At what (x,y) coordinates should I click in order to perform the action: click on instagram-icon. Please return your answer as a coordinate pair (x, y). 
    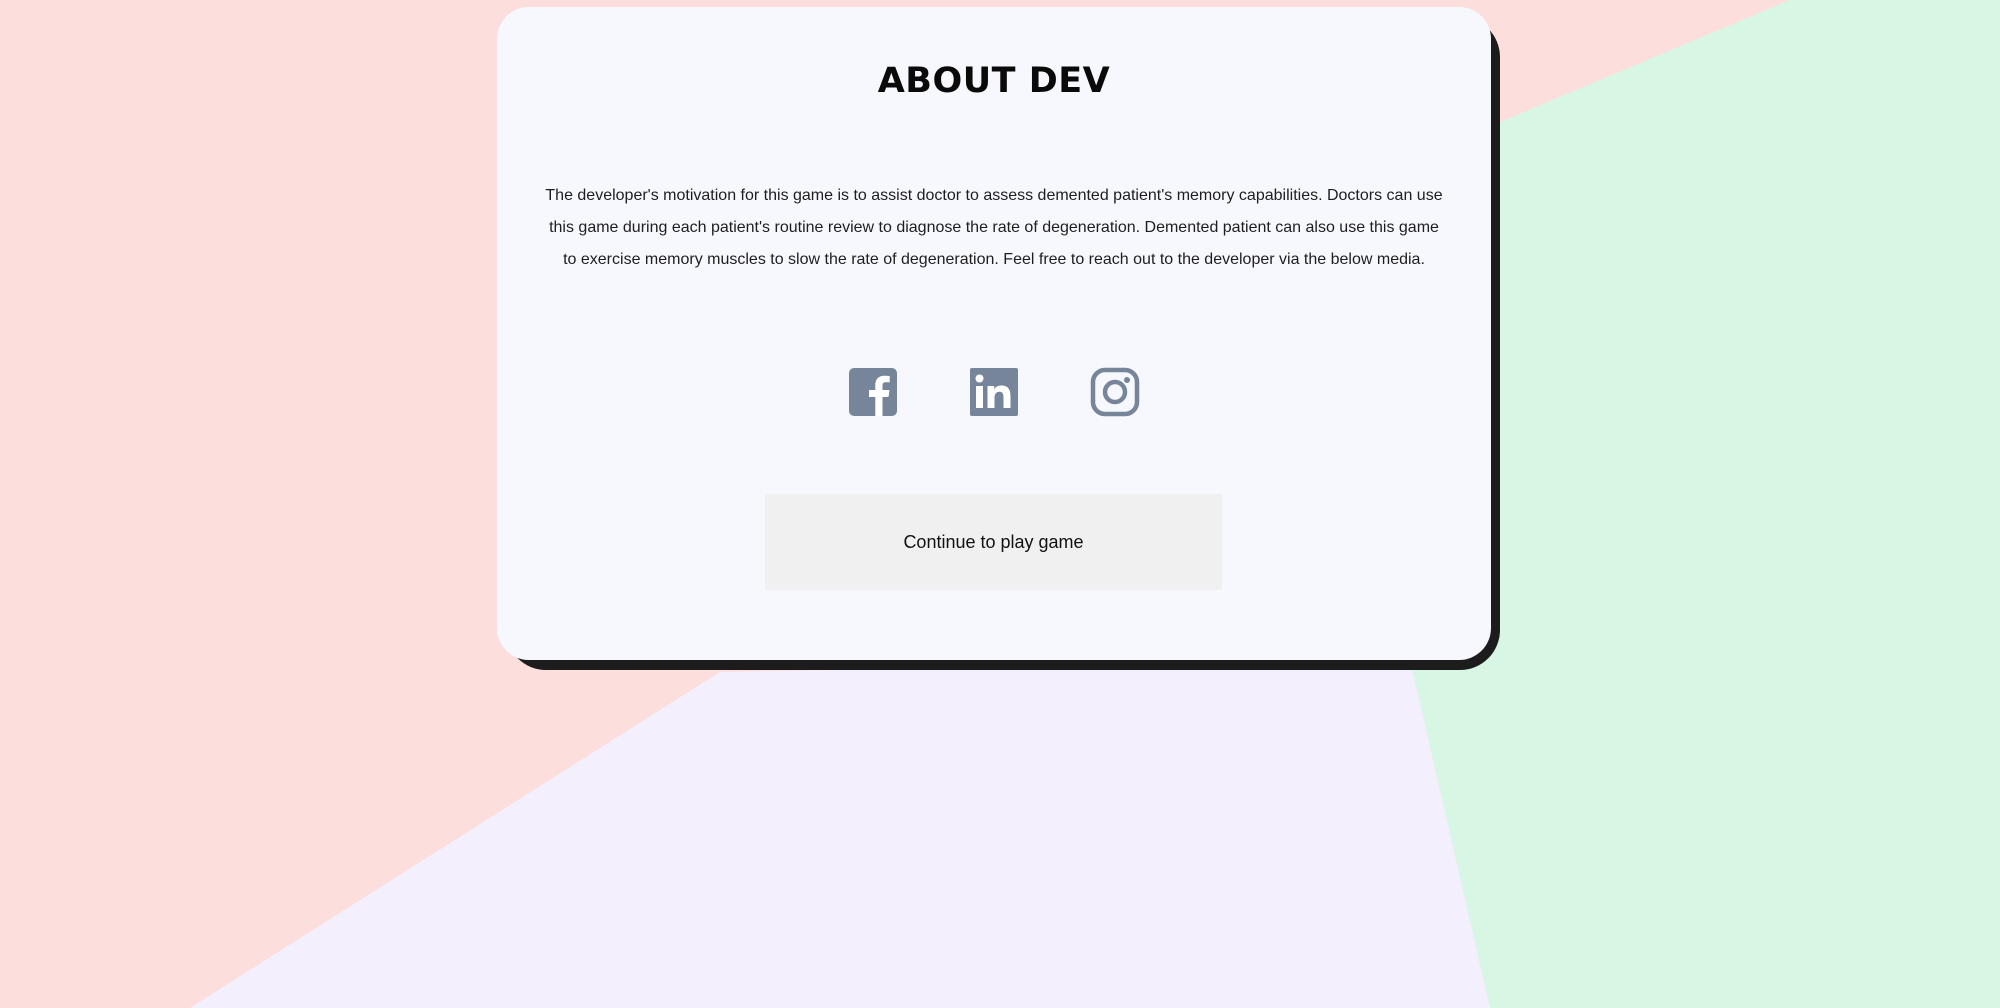
    Looking at the image, I should click on (1115, 392).